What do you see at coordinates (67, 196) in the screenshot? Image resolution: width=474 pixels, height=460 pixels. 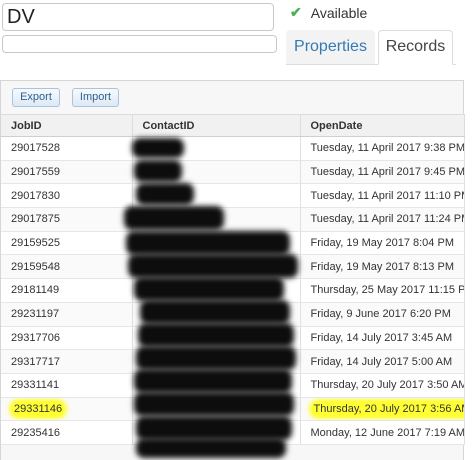 I see `cell-jobid: 29017830` at bounding box center [67, 196].